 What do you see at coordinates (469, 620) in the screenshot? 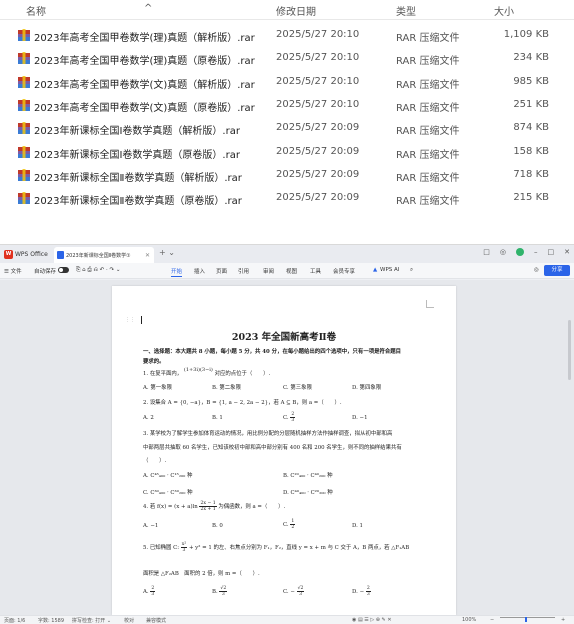
I see `zoom-level: 100%` at bounding box center [469, 620].